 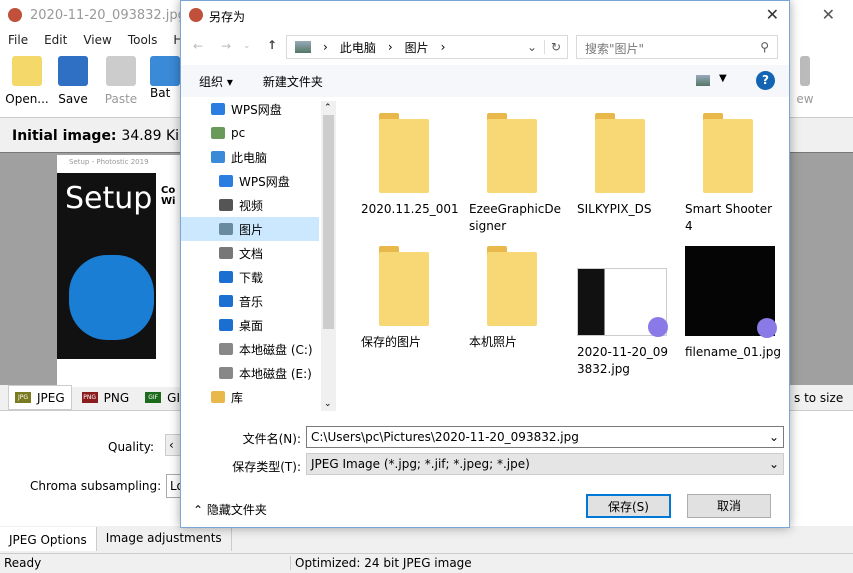 What do you see at coordinates (250, 373) in the screenshot?
I see `nav-item: 本地磁盘 (E:)` at bounding box center [250, 373].